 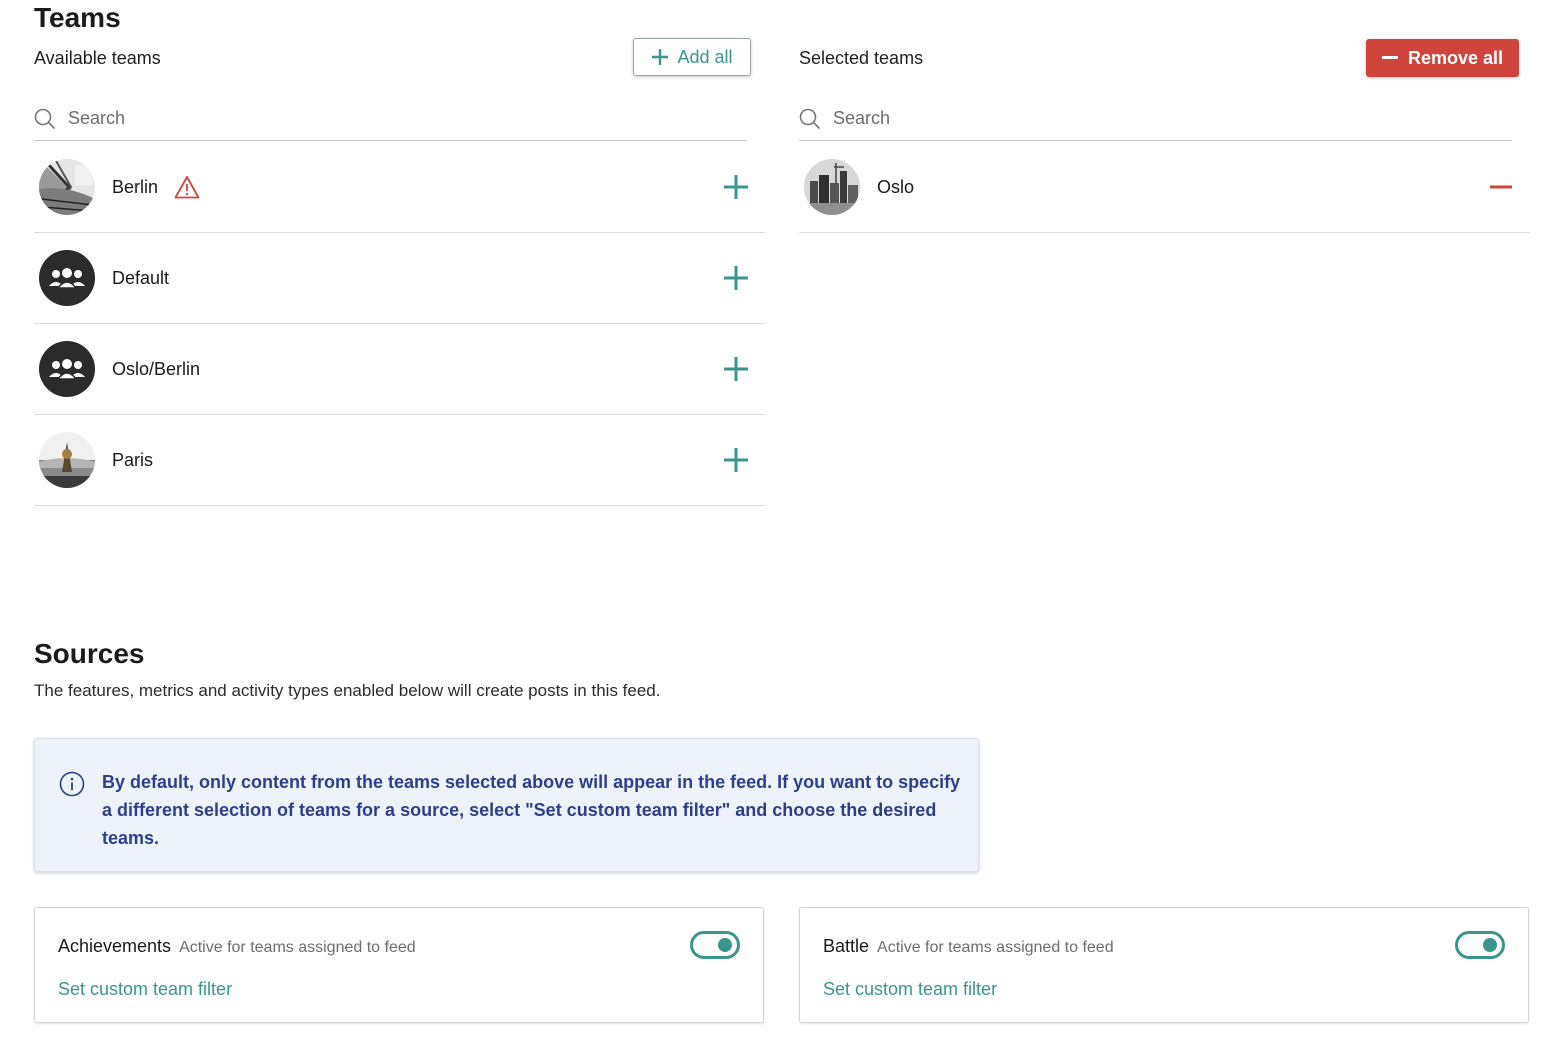 What do you see at coordinates (1501, 187) in the screenshot?
I see `remove-team-icon` at bounding box center [1501, 187].